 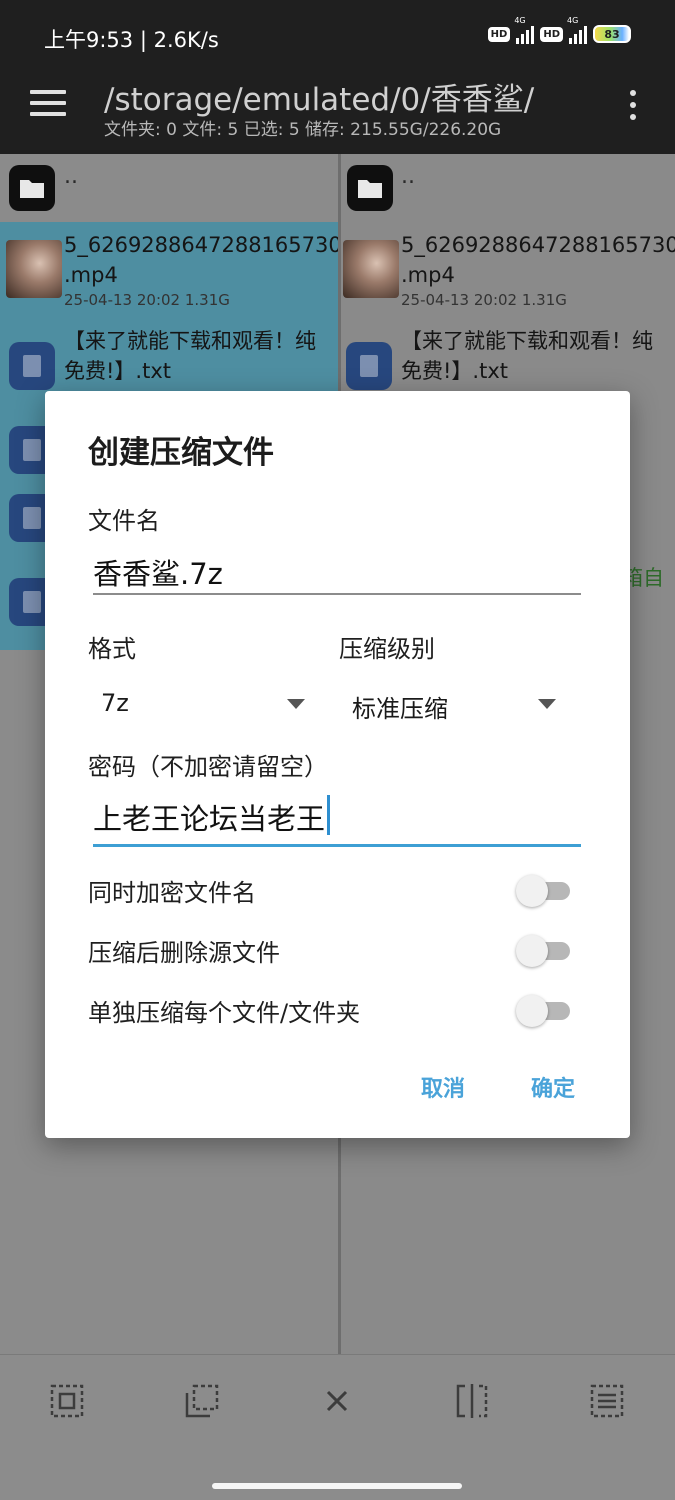 I want to click on home-indicator, so click(x=337, y=1486).